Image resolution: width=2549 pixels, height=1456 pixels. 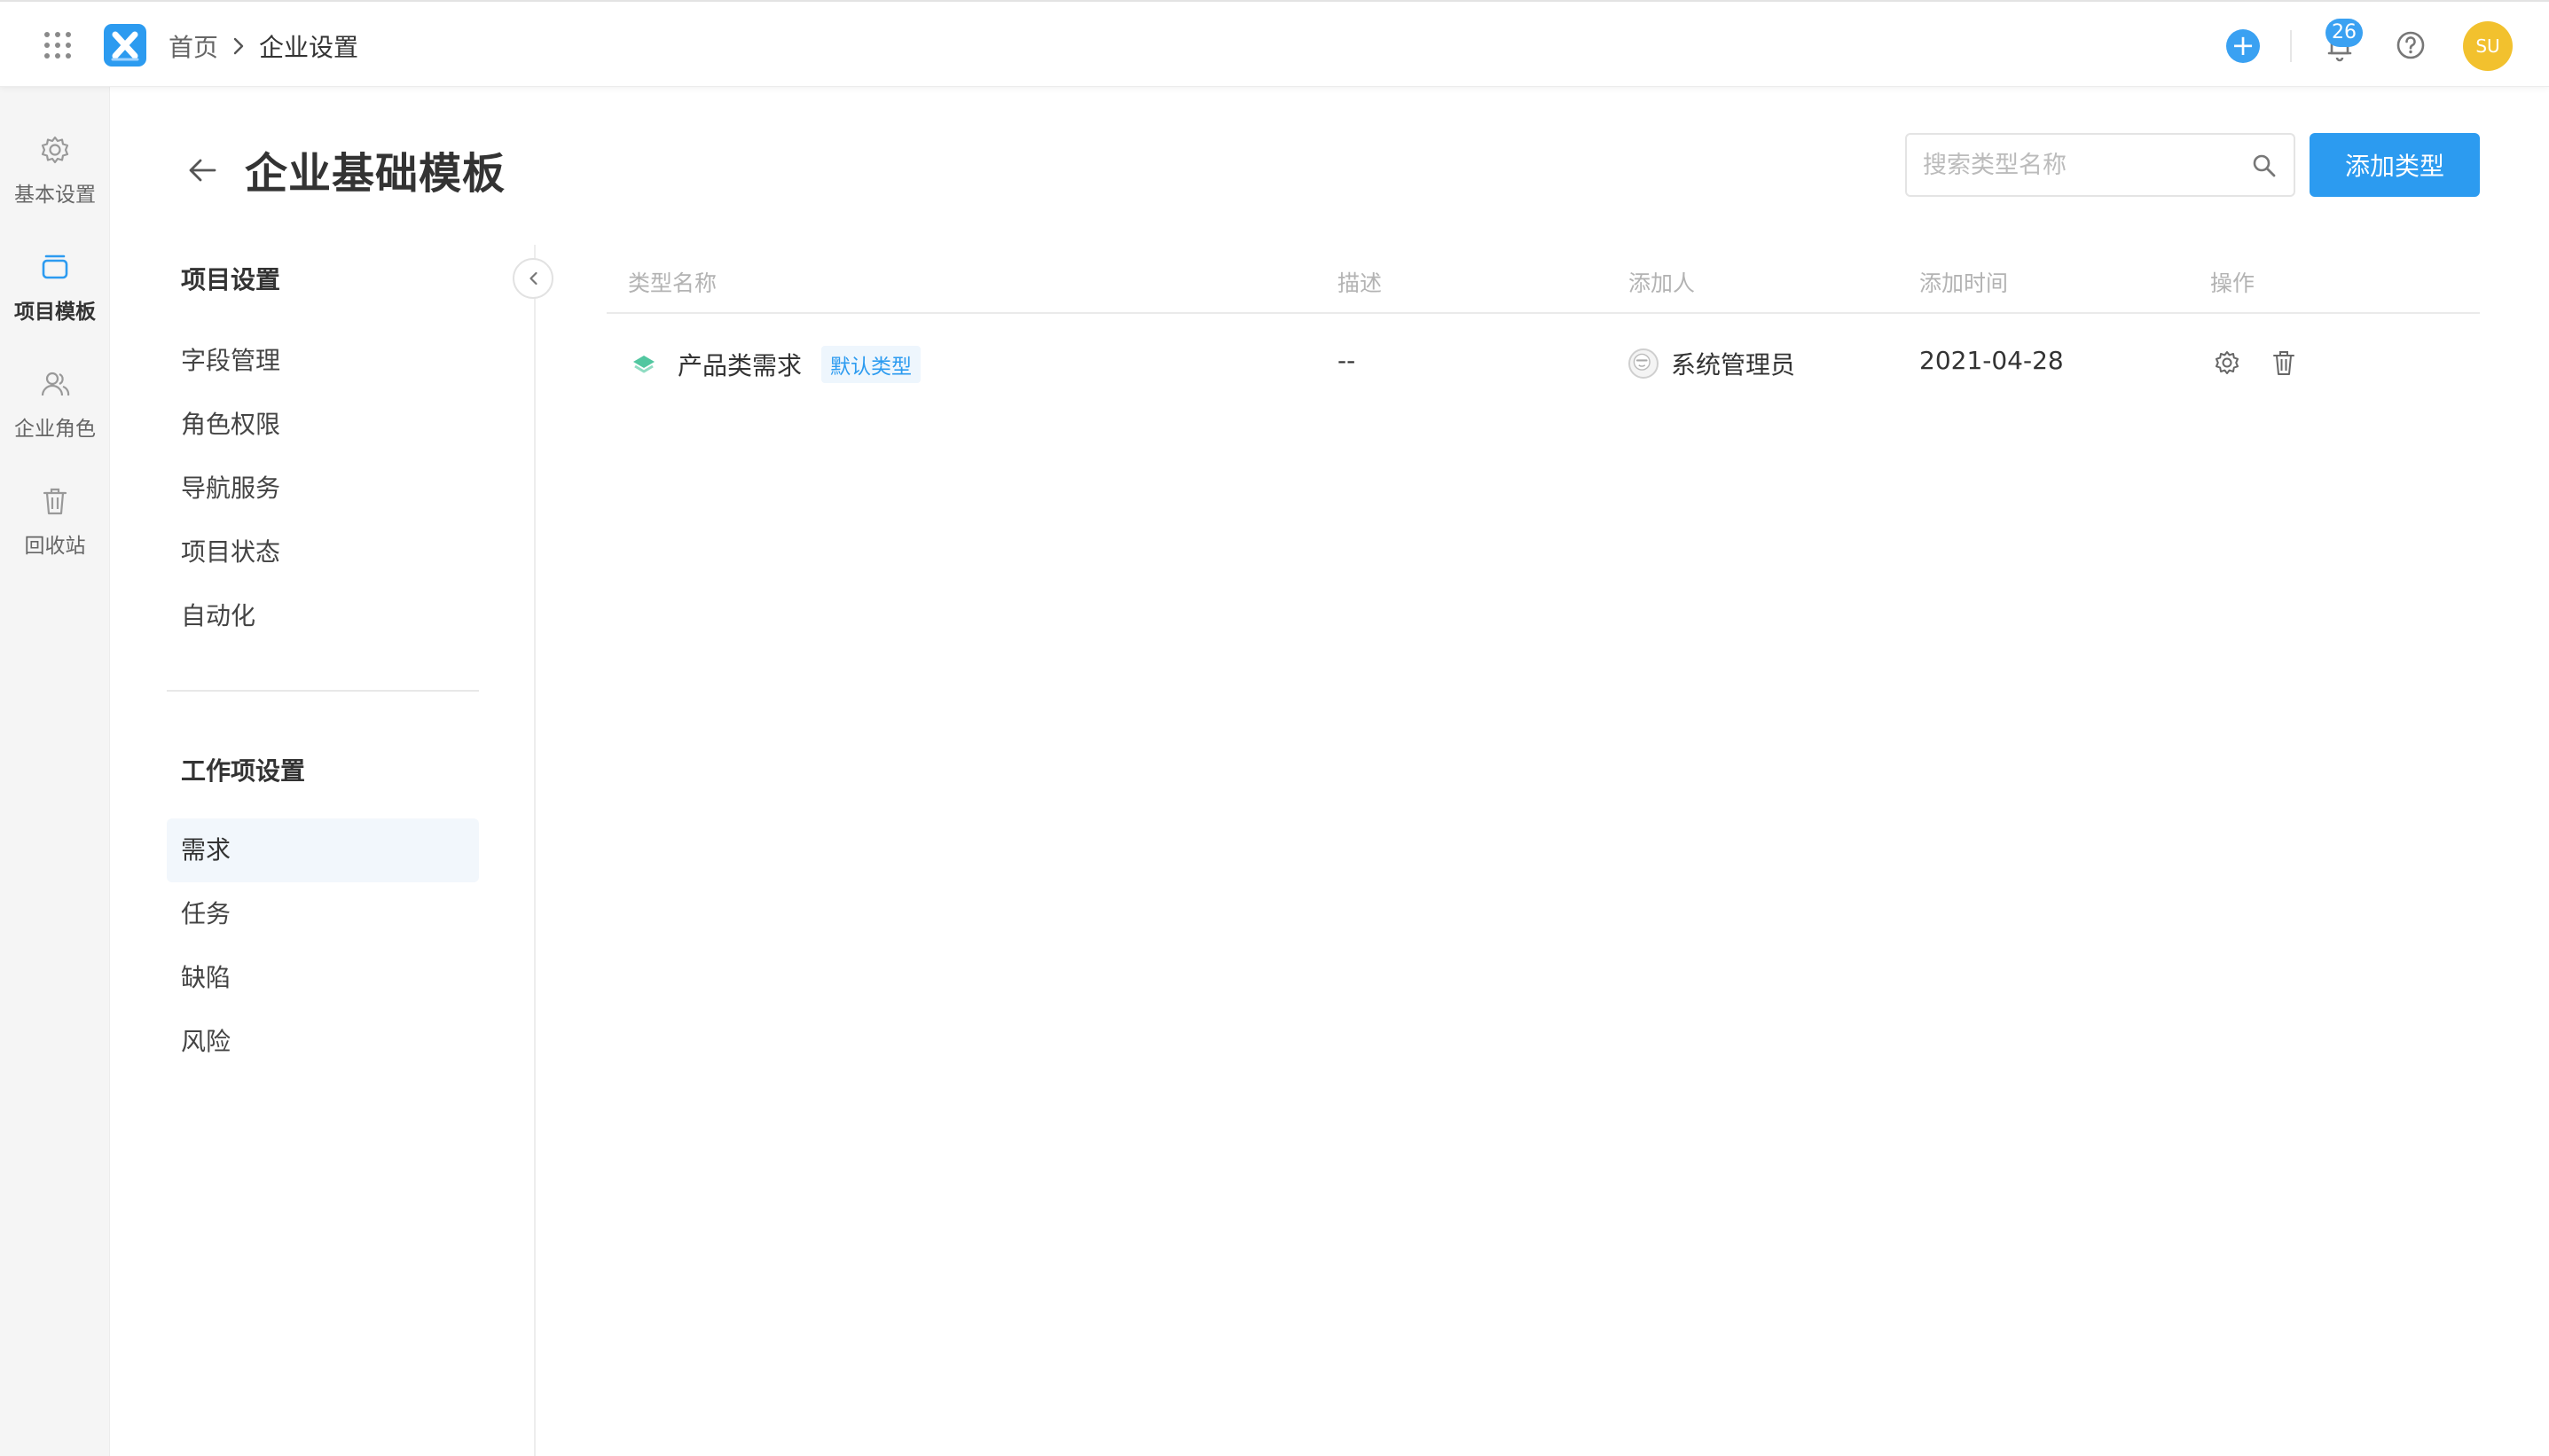 What do you see at coordinates (323, 361) in the screenshot?
I see `nav-item-fields: 字段管理` at bounding box center [323, 361].